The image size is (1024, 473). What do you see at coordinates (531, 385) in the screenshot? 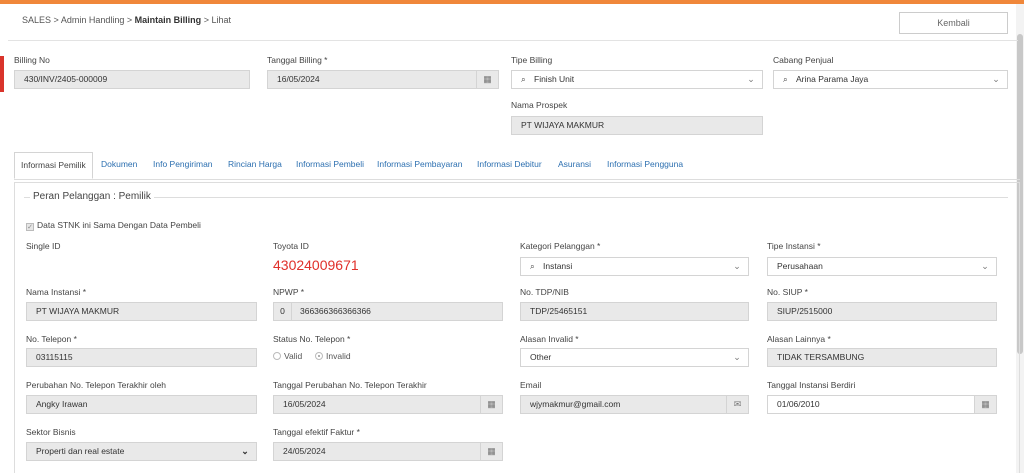
I see `email-label: Email` at bounding box center [531, 385].